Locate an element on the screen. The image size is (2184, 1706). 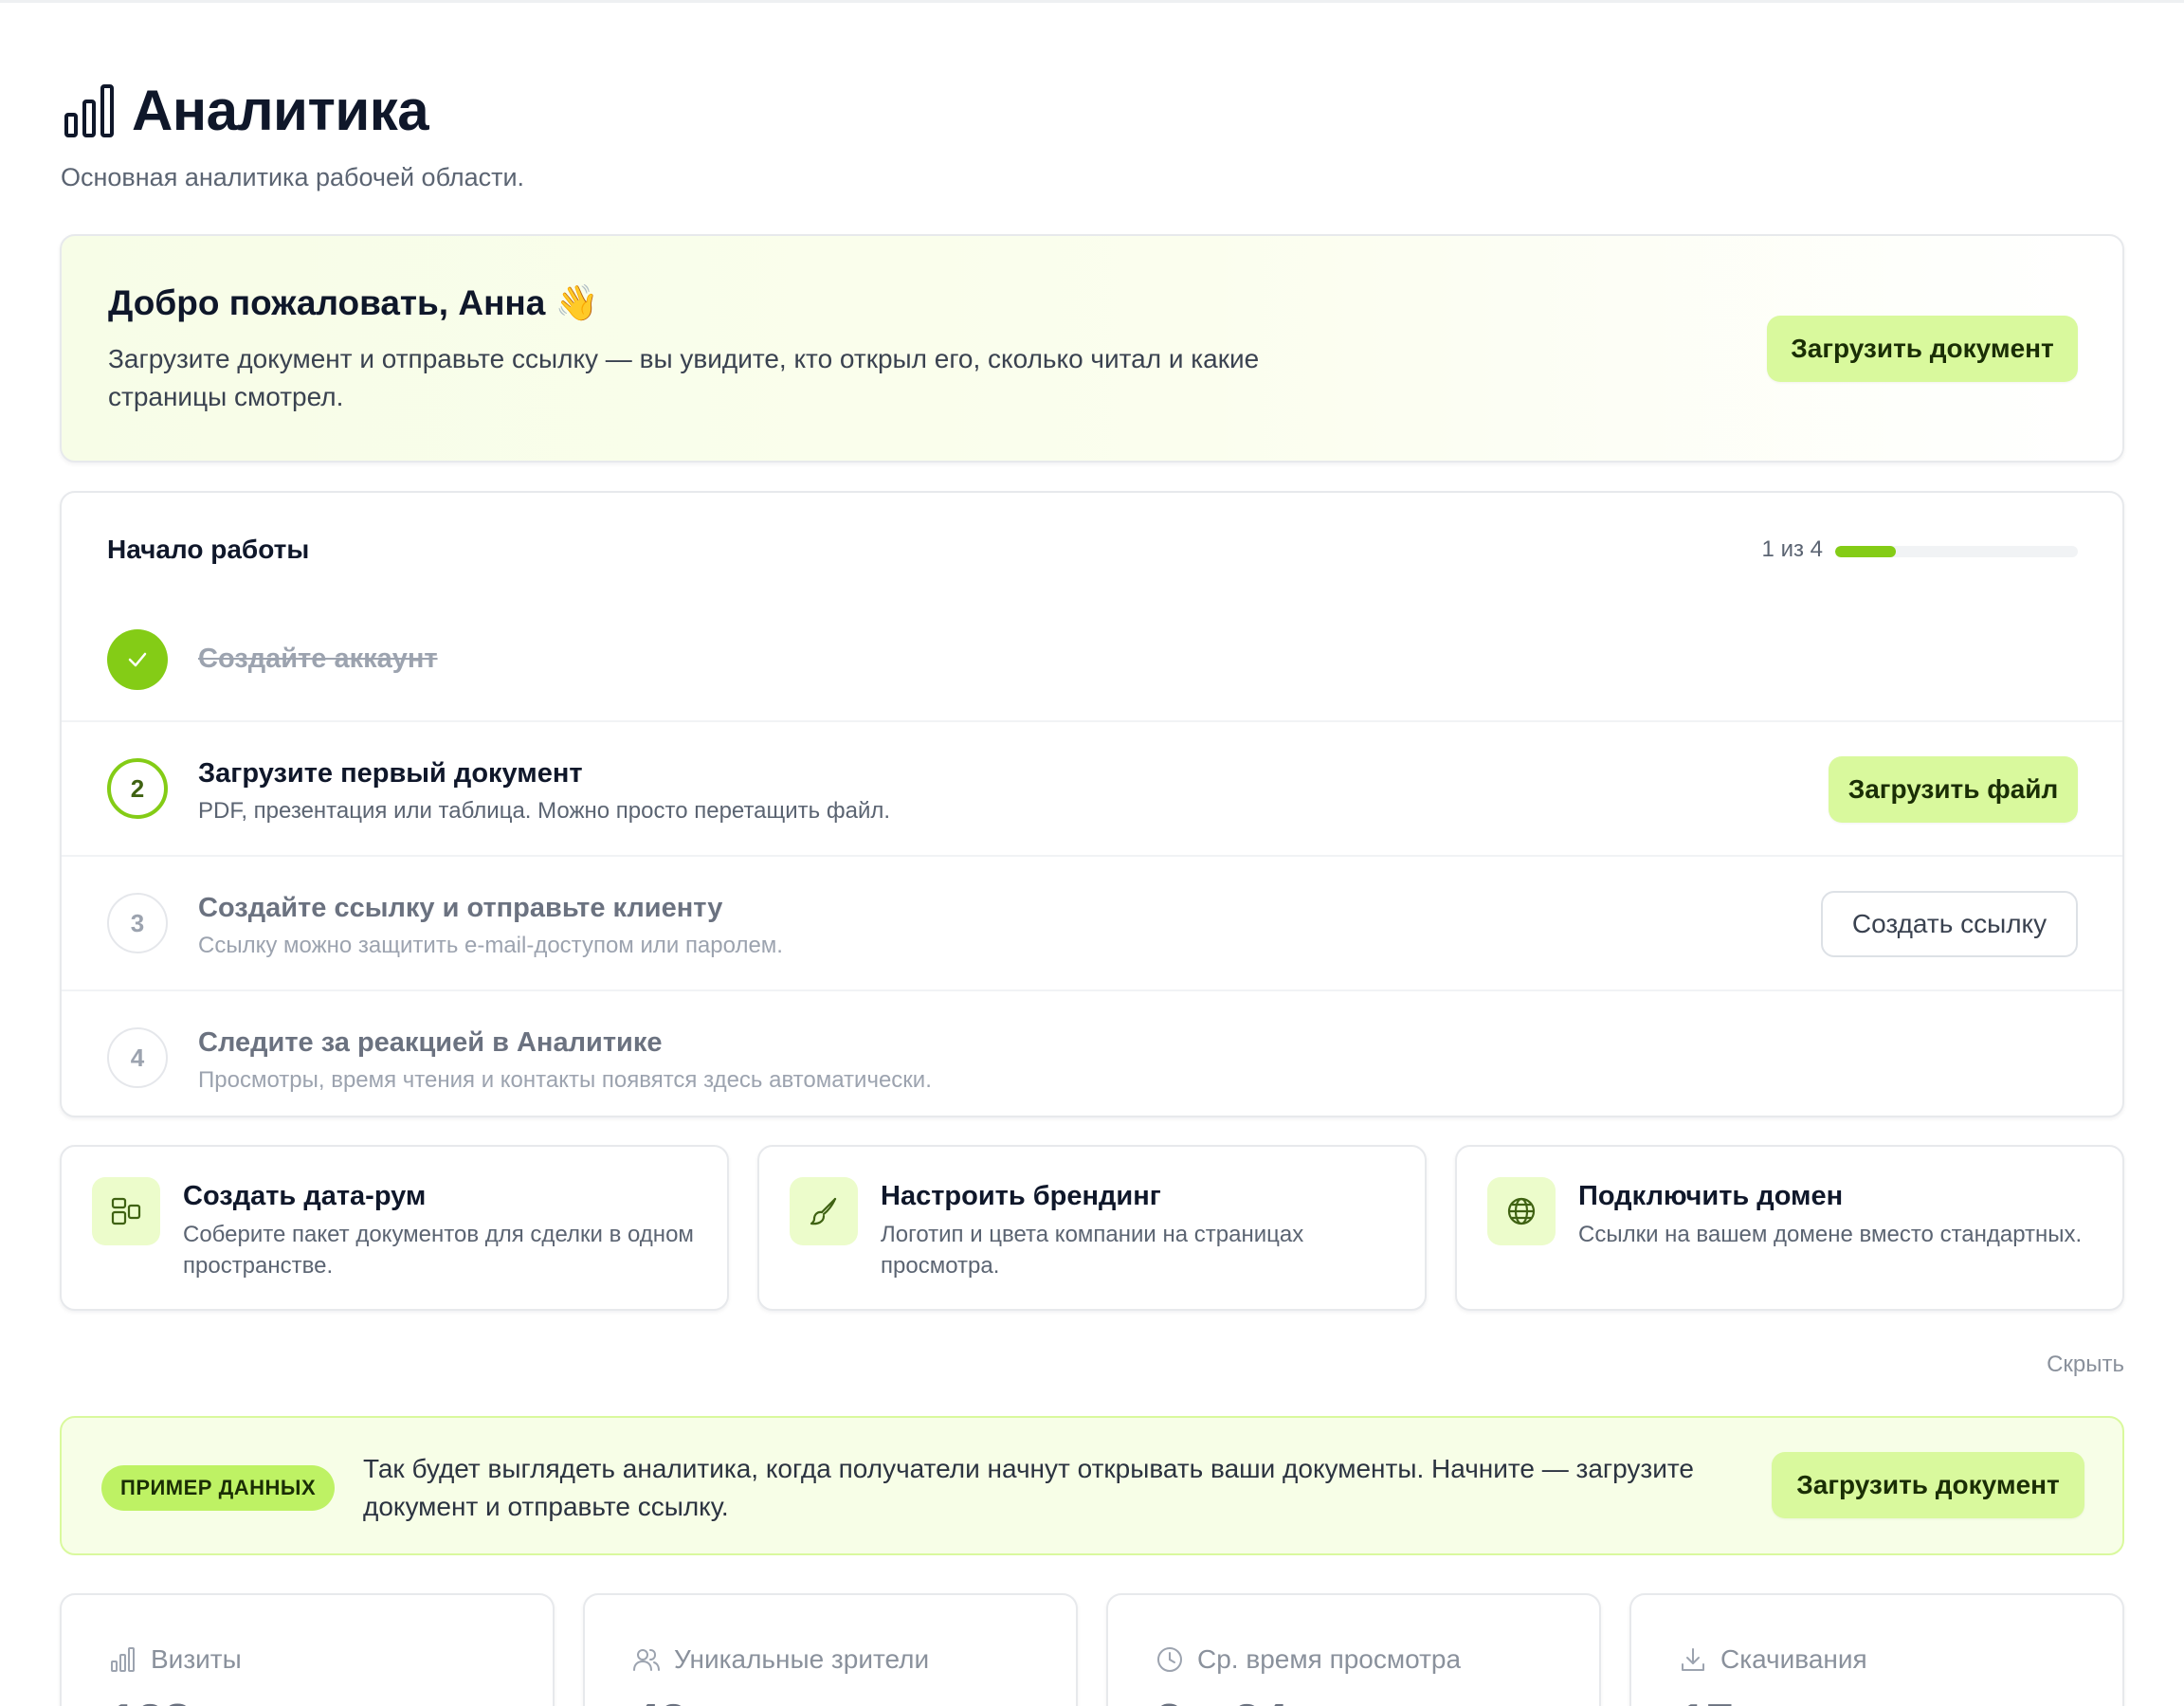
quick-action-title: Создать дата-рум is located at coordinates (305, 1196).